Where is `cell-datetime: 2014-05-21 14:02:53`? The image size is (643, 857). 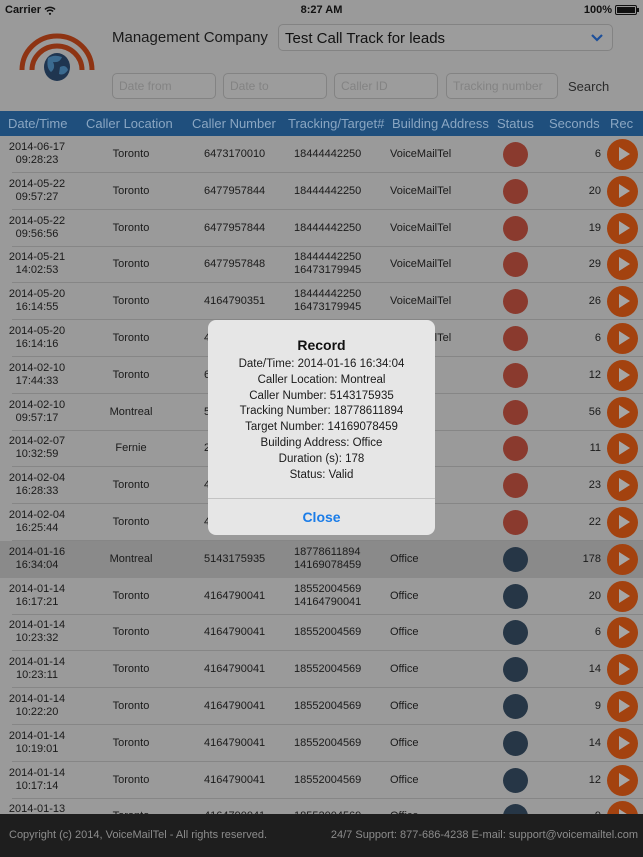 cell-datetime: 2014-05-21 14:02:53 is located at coordinates (37, 264).